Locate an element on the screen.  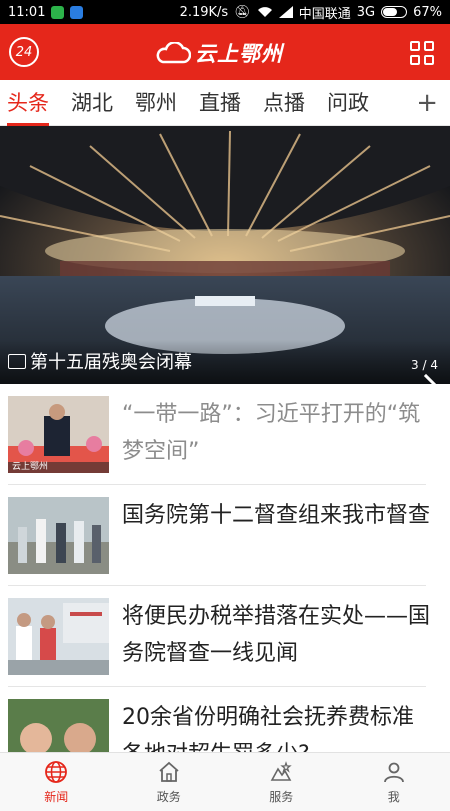
nav-me-label: 我 is located at coordinates (393, 796).